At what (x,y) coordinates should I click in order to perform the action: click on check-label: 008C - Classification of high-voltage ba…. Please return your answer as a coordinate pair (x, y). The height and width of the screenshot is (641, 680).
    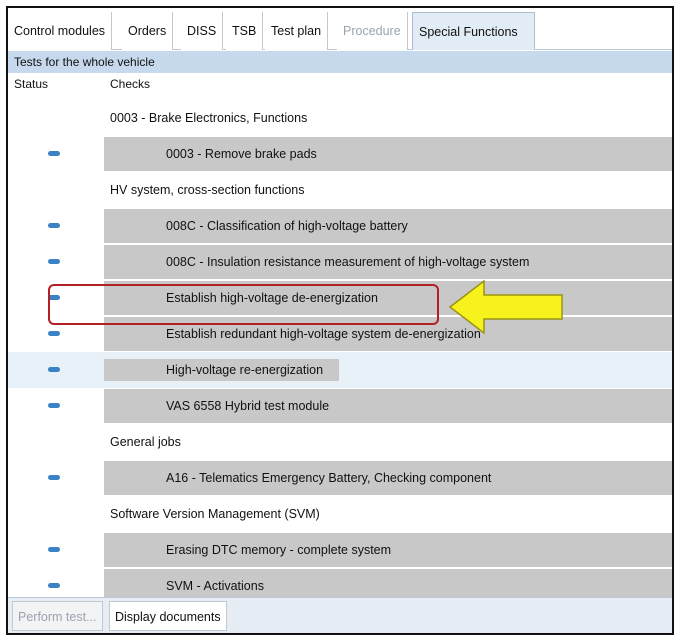
    Looking at the image, I should click on (287, 226).